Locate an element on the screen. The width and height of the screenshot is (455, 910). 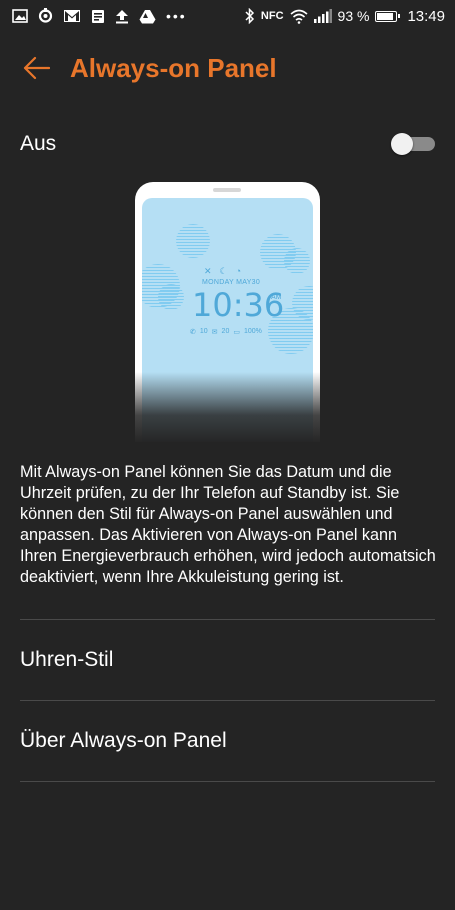
switch-thumb is located at coordinates (402, 144).